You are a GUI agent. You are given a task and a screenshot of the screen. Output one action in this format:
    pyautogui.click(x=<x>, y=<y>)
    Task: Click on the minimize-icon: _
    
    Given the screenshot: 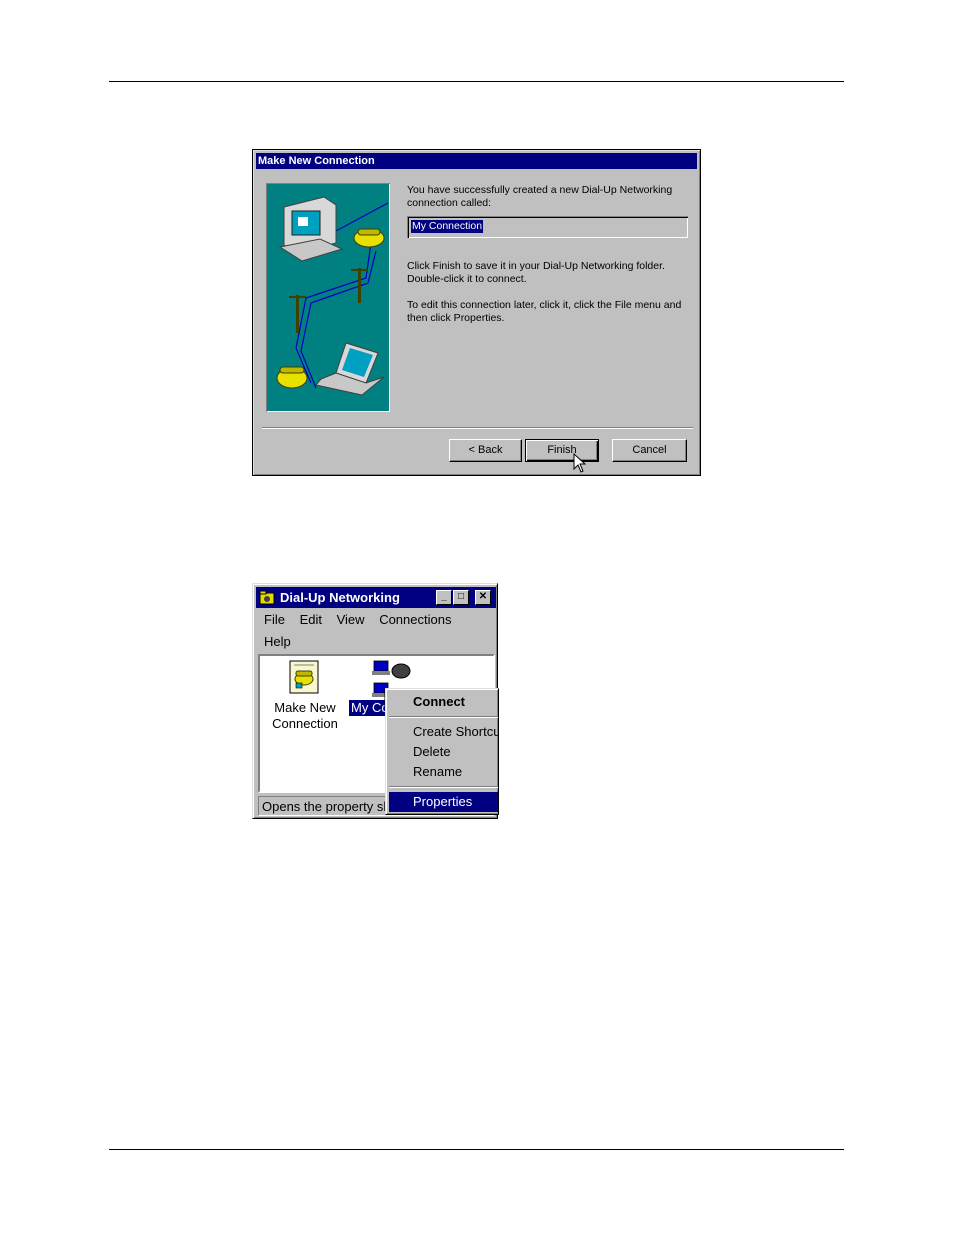 What is the action you would take?
    pyautogui.click(x=444, y=596)
    